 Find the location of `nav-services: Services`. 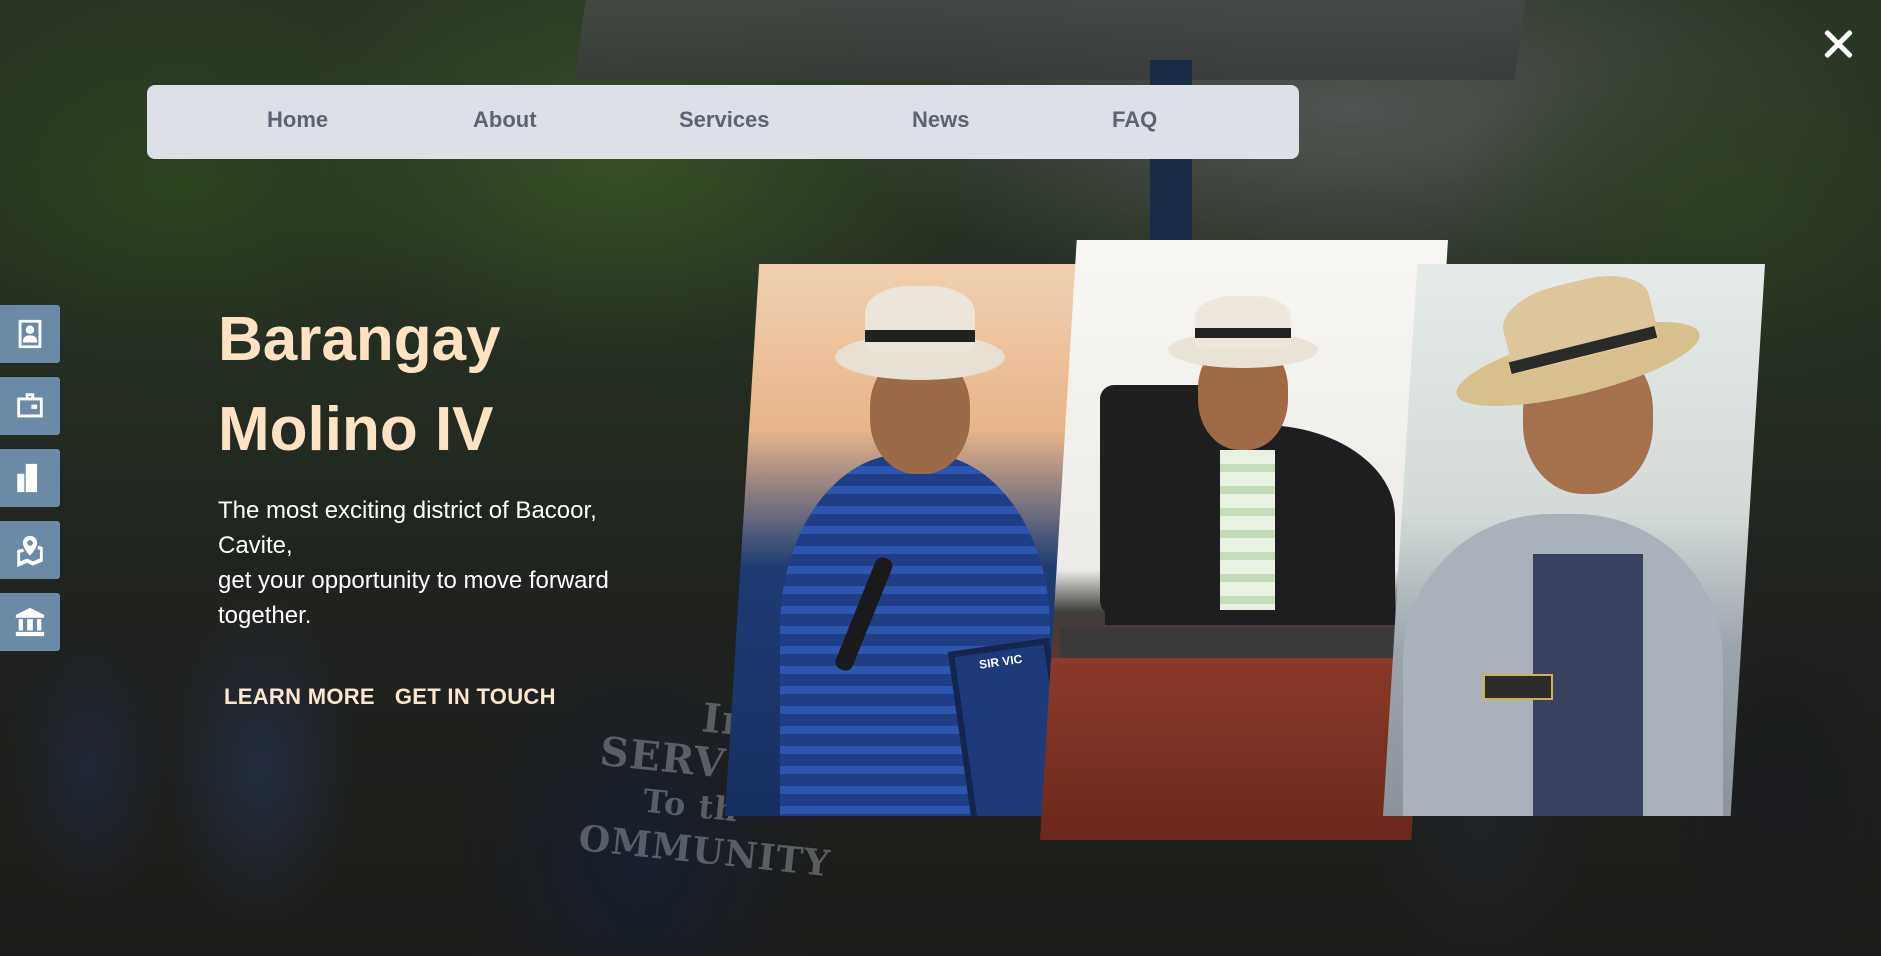

nav-services: Services is located at coordinates (724, 120).